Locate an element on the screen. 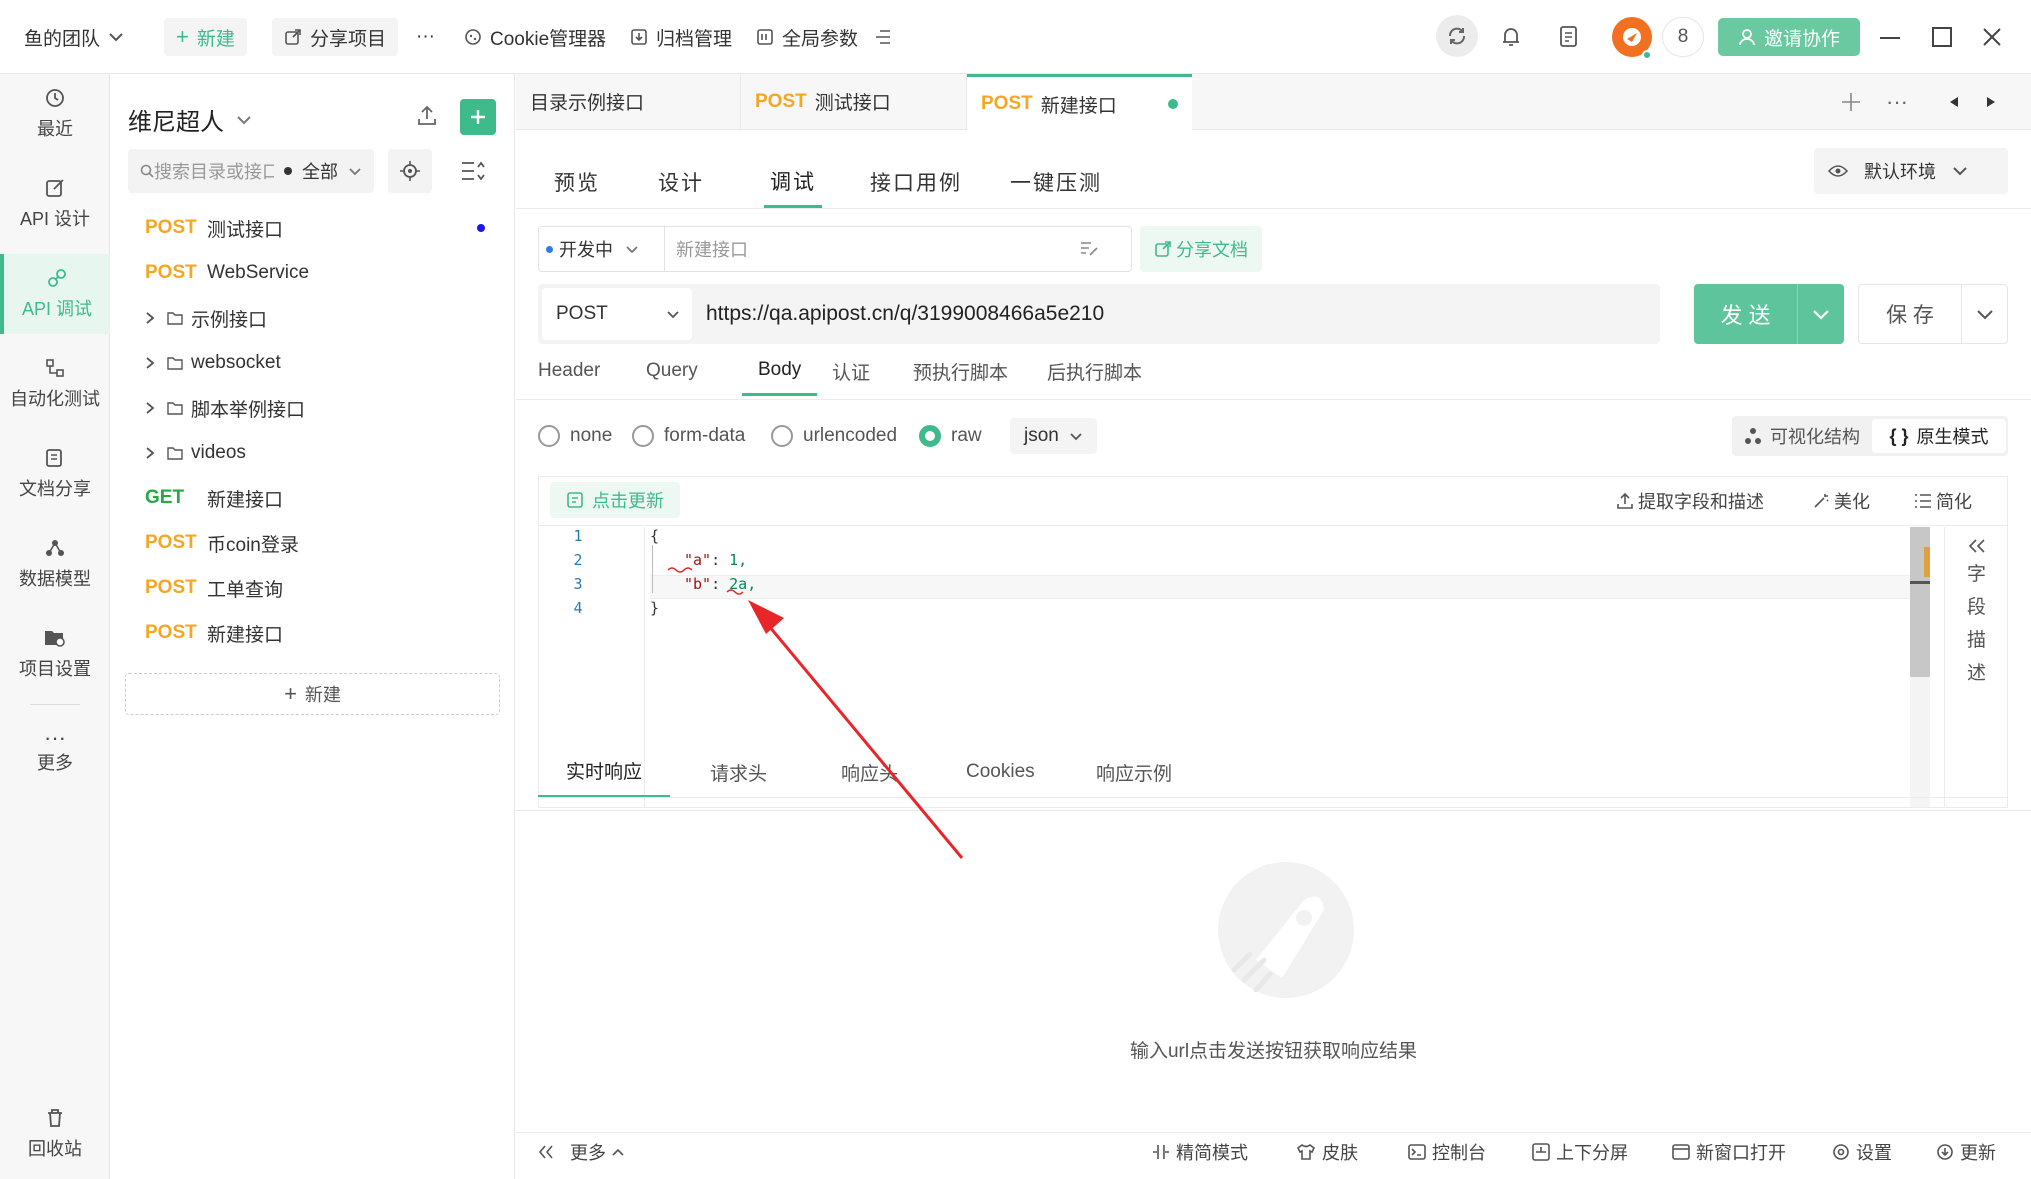  field-desc-panel-toggle: 字 段 描 述 is located at coordinates (1976, 667).